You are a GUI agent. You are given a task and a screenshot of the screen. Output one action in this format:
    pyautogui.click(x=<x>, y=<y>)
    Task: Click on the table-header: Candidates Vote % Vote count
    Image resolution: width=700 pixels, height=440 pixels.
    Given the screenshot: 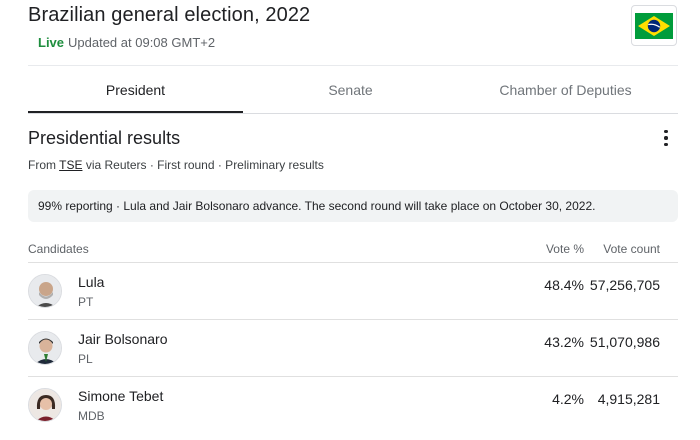 What is the action you would take?
    pyautogui.click(x=353, y=251)
    